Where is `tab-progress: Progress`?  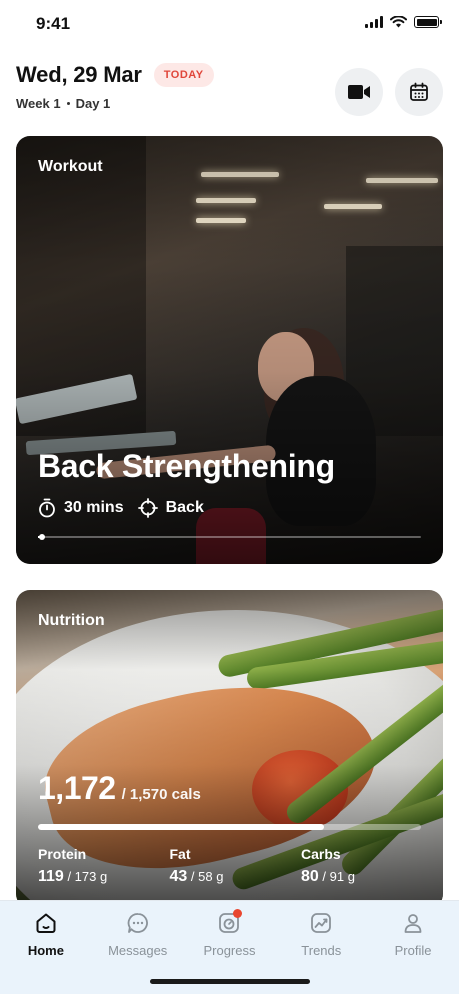 tab-progress: Progress is located at coordinates (229, 933).